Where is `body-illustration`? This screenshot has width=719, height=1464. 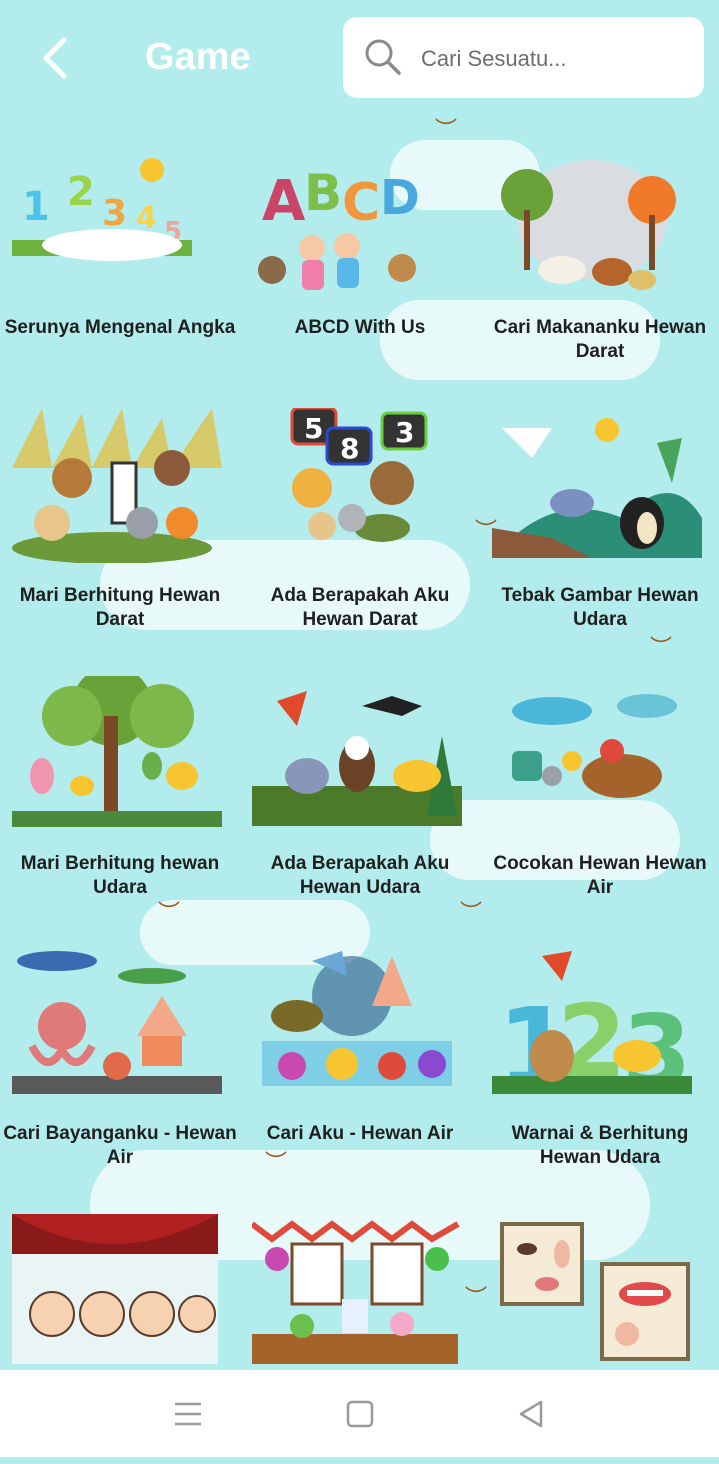 body-illustration is located at coordinates (595, 1291).